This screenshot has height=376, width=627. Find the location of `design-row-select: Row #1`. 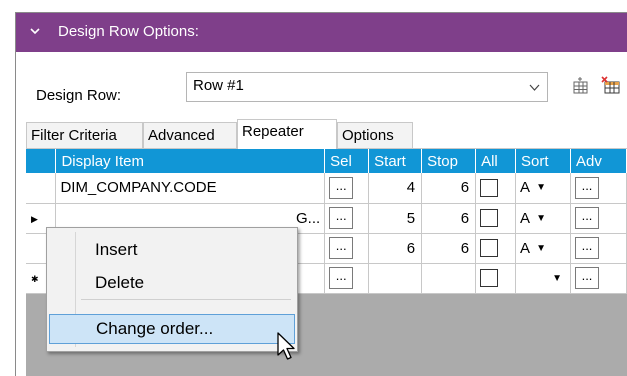

design-row-select: Row #1 is located at coordinates (367, 87).